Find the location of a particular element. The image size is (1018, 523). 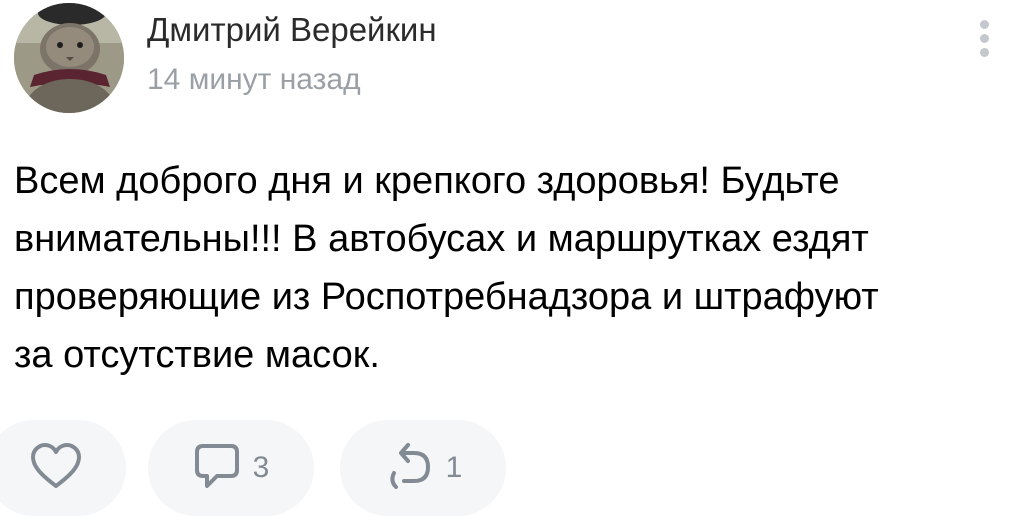

more-vertical-icon is located at coordinates (984, 24).